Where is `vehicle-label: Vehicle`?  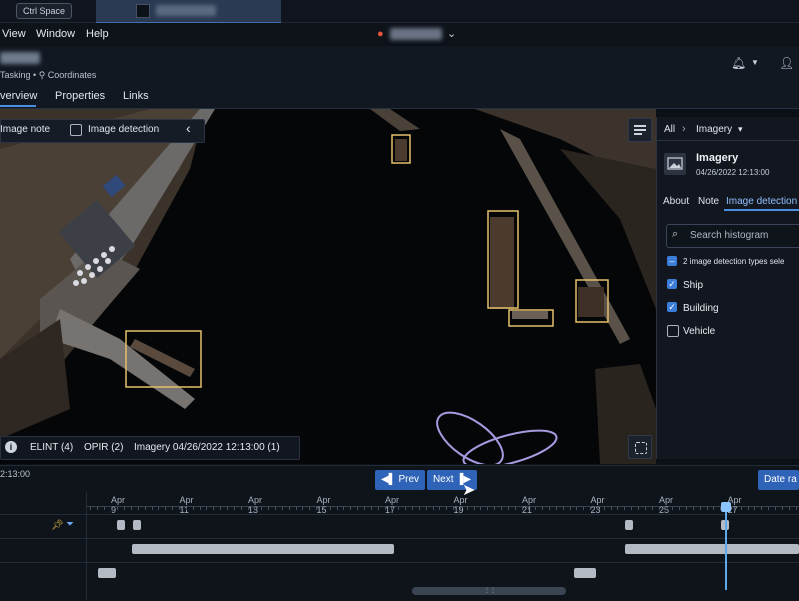 vehicle-label: Vehicle is located at coordinates (699, 331).